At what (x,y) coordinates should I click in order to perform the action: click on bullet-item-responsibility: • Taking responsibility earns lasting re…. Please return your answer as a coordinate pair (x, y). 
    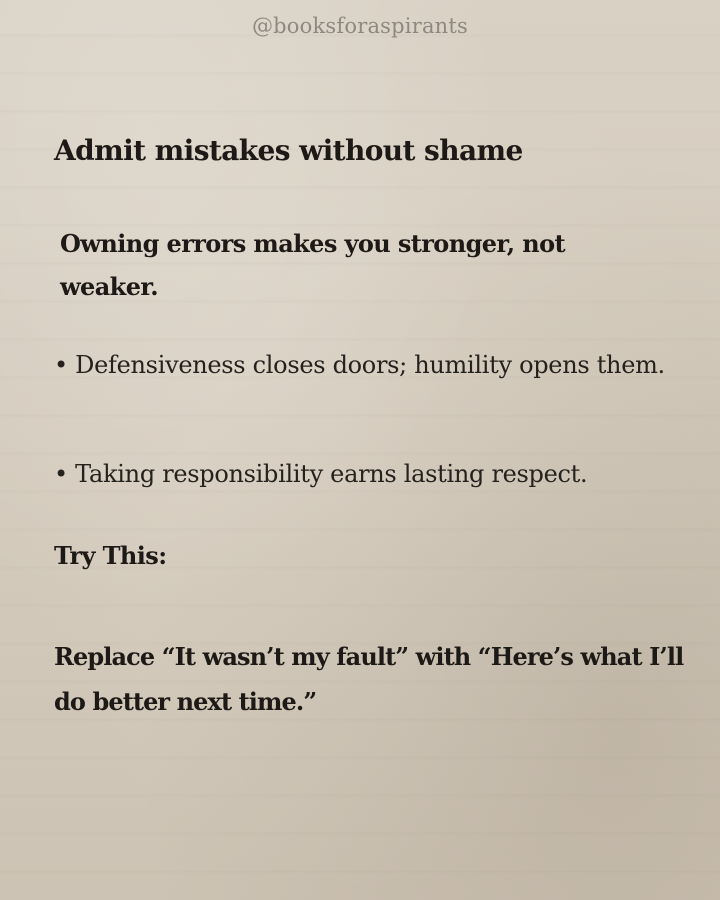
    Looking at the image, I should click on (321, 474).